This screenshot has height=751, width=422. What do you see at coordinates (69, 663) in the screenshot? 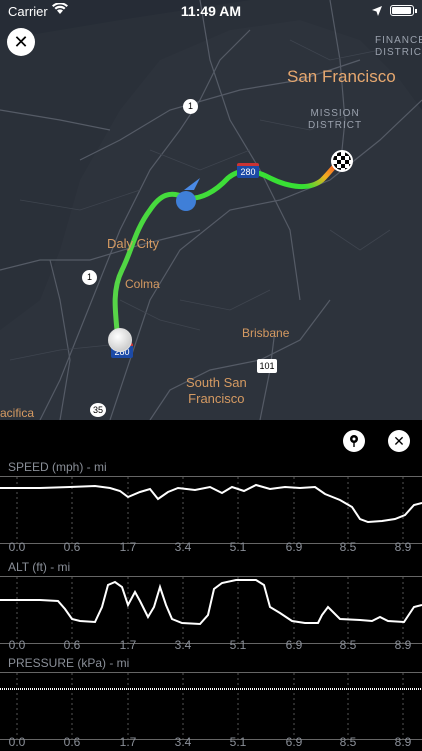
I see `pressure-chart-title: PRESSURE (kPa) - mi` at bounding box center [69, 663].